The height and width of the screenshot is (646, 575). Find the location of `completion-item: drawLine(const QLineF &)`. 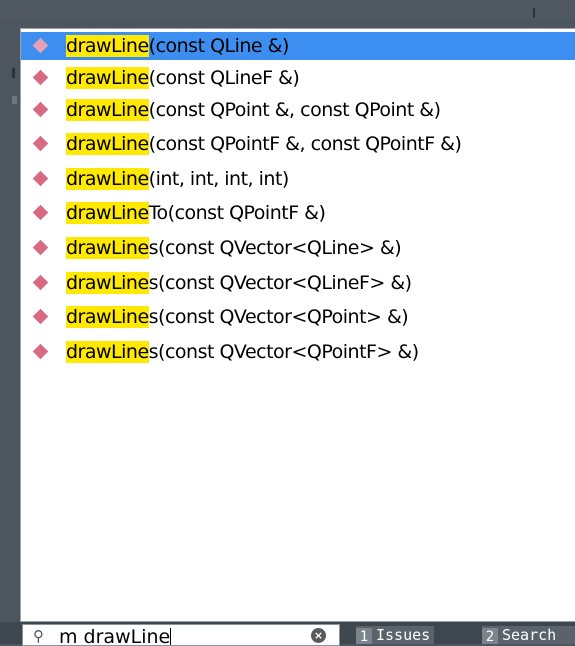

completion-item: drawLine(const QLineF &) is located at coordinates (298, 78).